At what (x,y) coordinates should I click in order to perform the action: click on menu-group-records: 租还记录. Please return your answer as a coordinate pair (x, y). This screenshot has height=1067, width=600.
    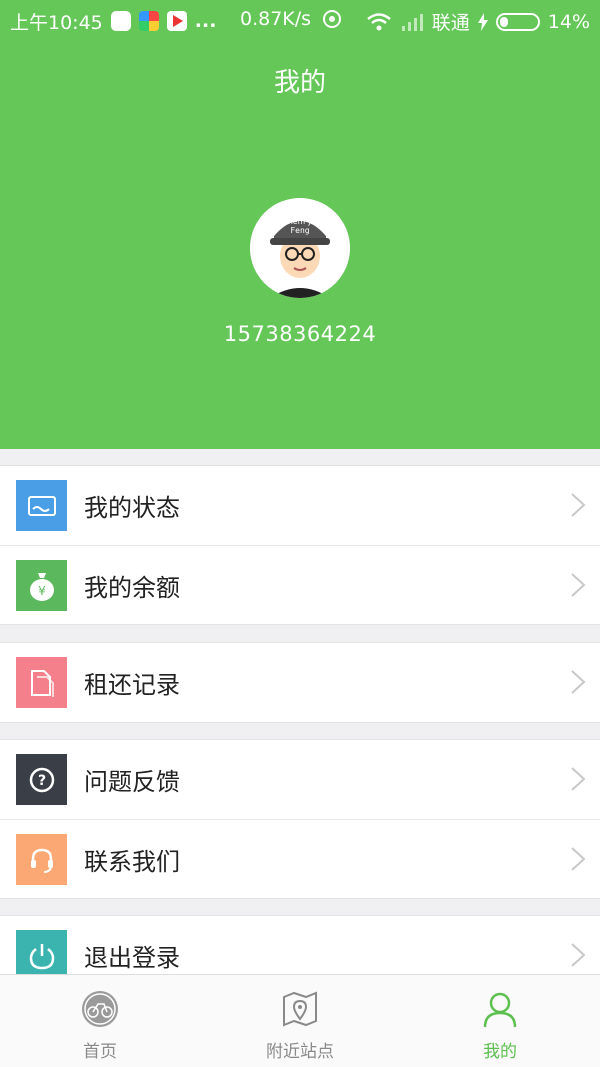
    Looking at the image, I should click on (300, 682).